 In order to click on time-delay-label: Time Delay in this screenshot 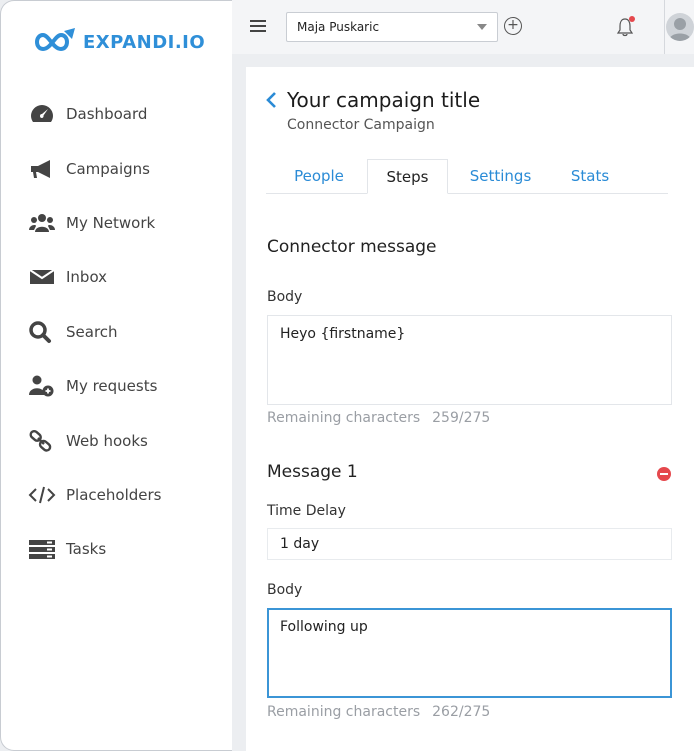, I will do `click(306, 511)`.